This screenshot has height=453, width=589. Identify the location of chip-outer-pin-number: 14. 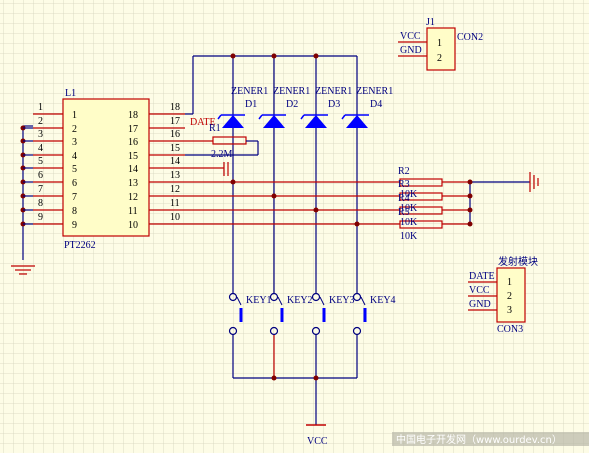
(175, 161).